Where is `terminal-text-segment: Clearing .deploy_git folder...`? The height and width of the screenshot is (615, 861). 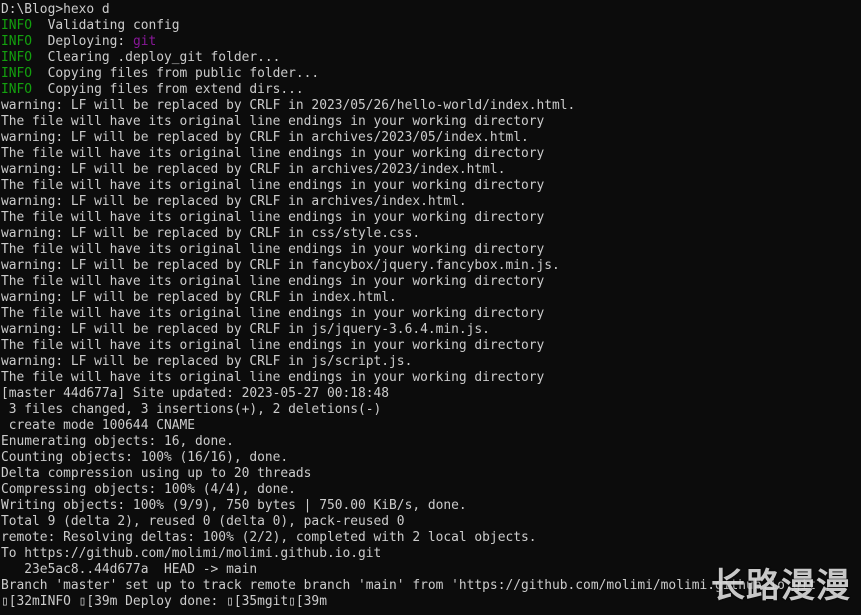 terminal-text-segment: Clearing .deploy_git folder... is located at coordinates (156, 57).